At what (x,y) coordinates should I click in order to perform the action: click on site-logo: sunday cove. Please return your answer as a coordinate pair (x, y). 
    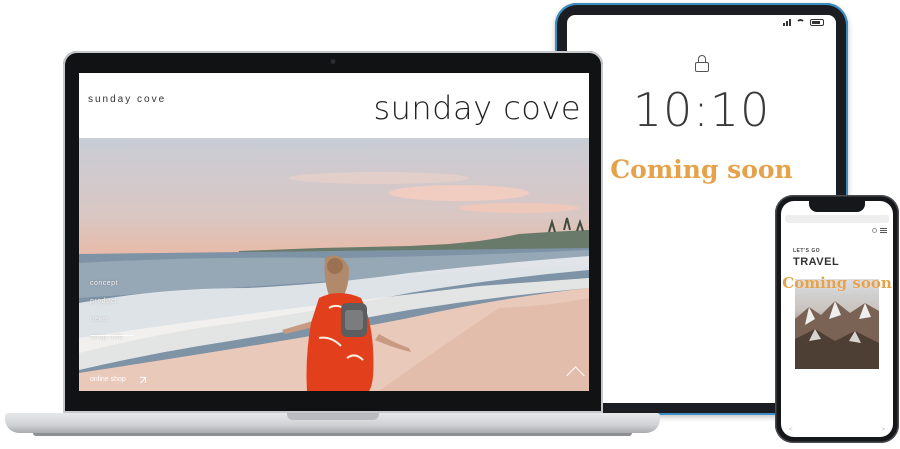
    Looking at the image, I should click on (127, 99).